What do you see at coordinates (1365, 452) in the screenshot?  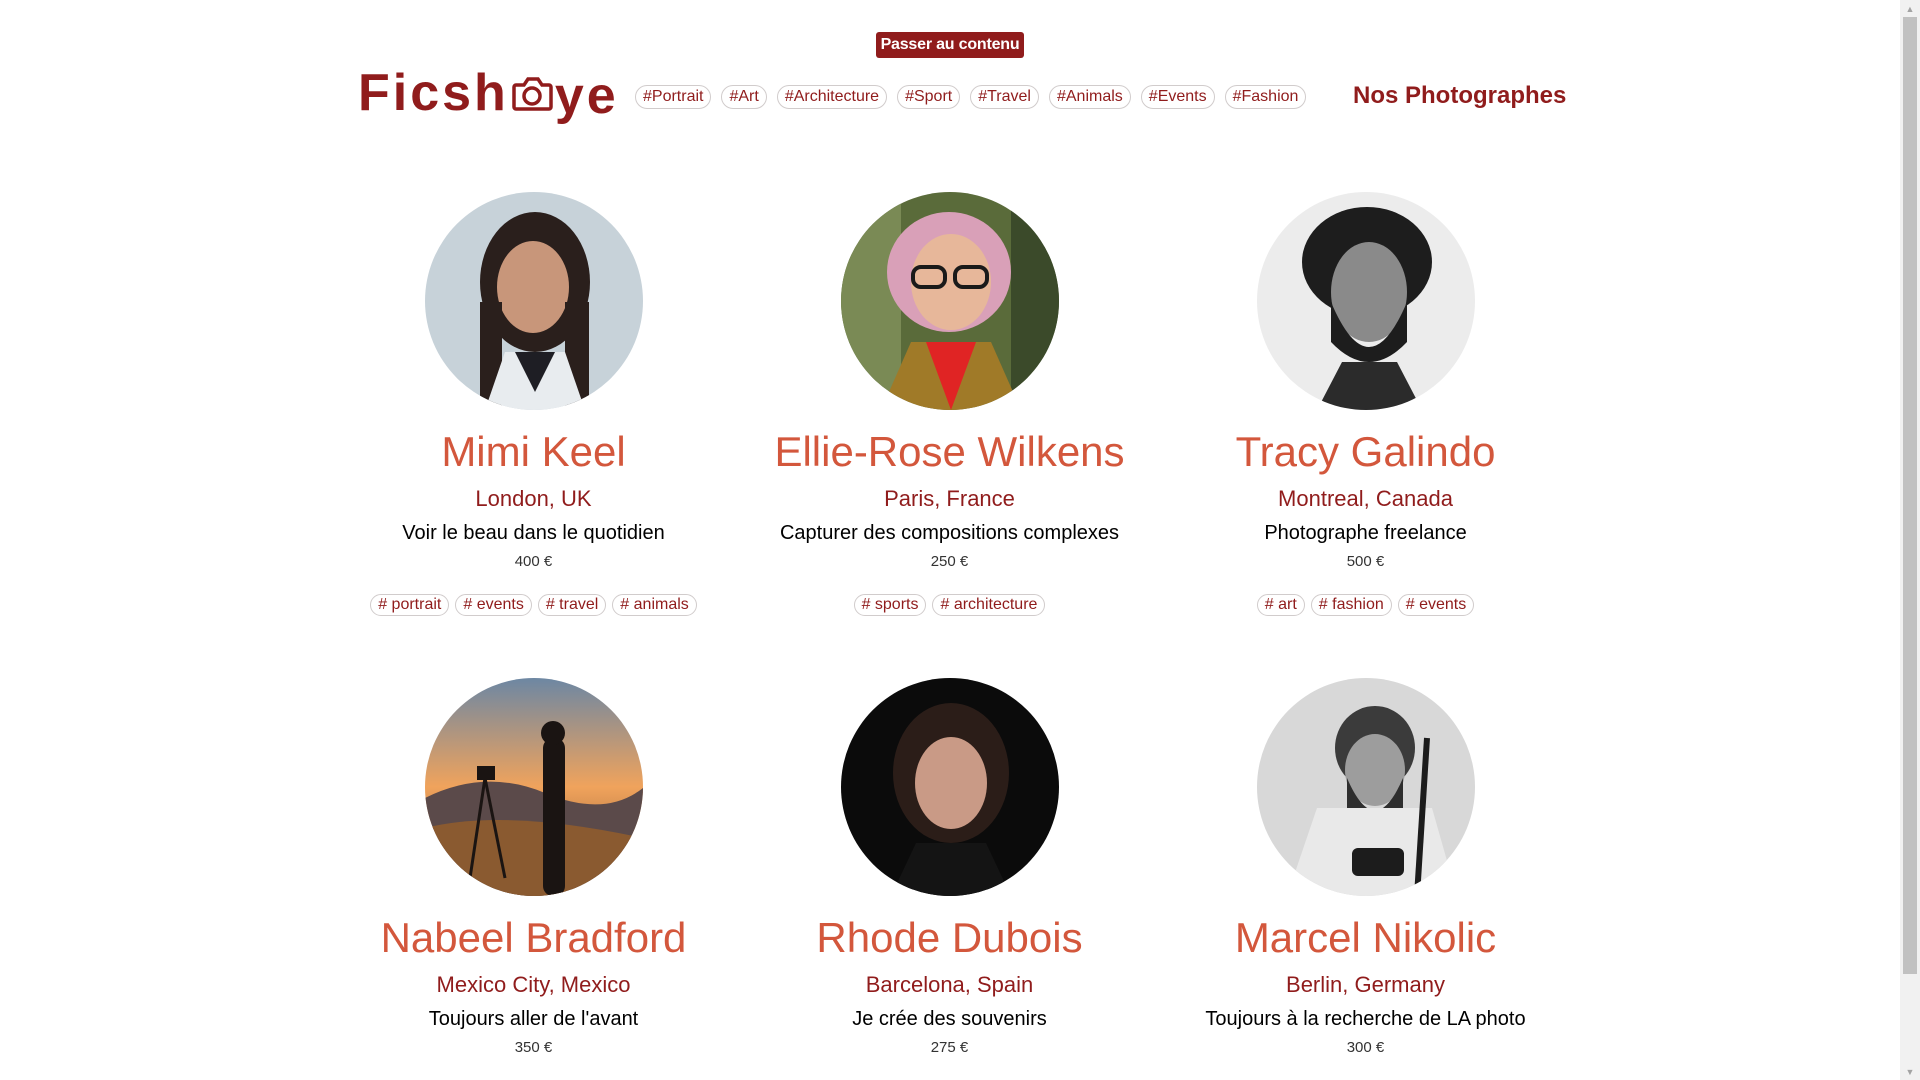 I see `photographer-name: Tracy Galindo` at bounding box center [1365, 452].